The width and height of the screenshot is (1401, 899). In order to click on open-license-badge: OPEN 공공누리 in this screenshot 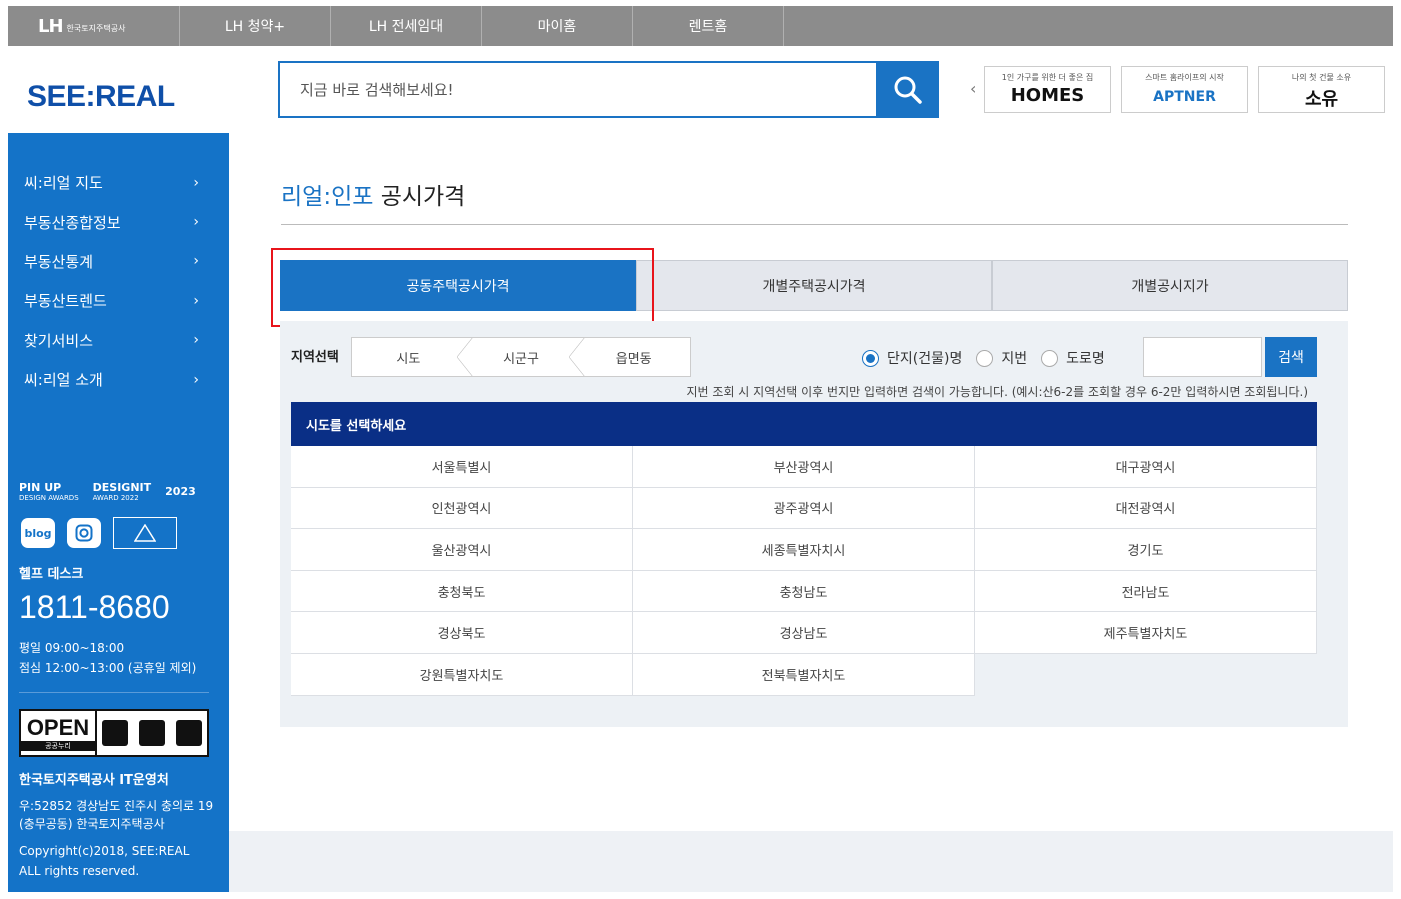, I will do `click(114, 733)`.